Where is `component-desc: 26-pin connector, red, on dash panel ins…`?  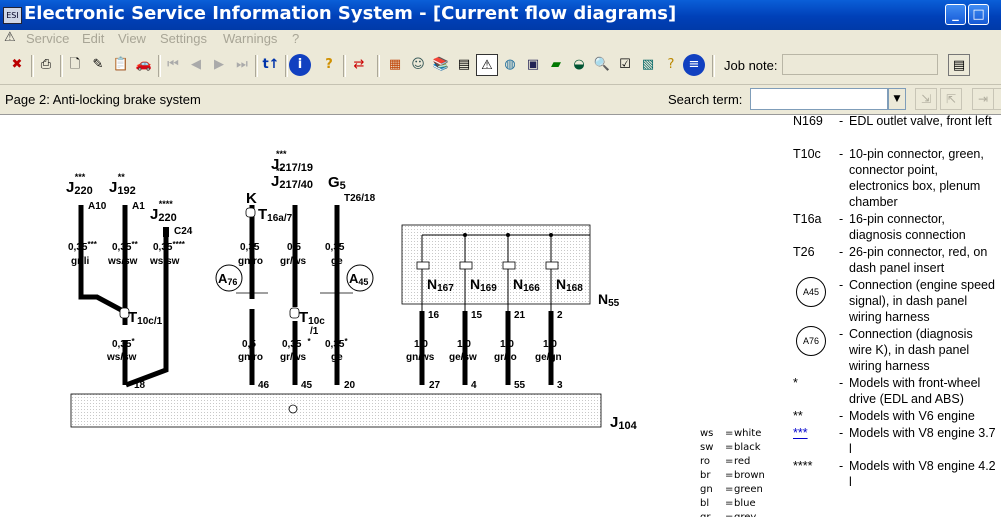 component-desc: 26-pin connector, red, on dash panel ins… is located at coordinates (918, 260).